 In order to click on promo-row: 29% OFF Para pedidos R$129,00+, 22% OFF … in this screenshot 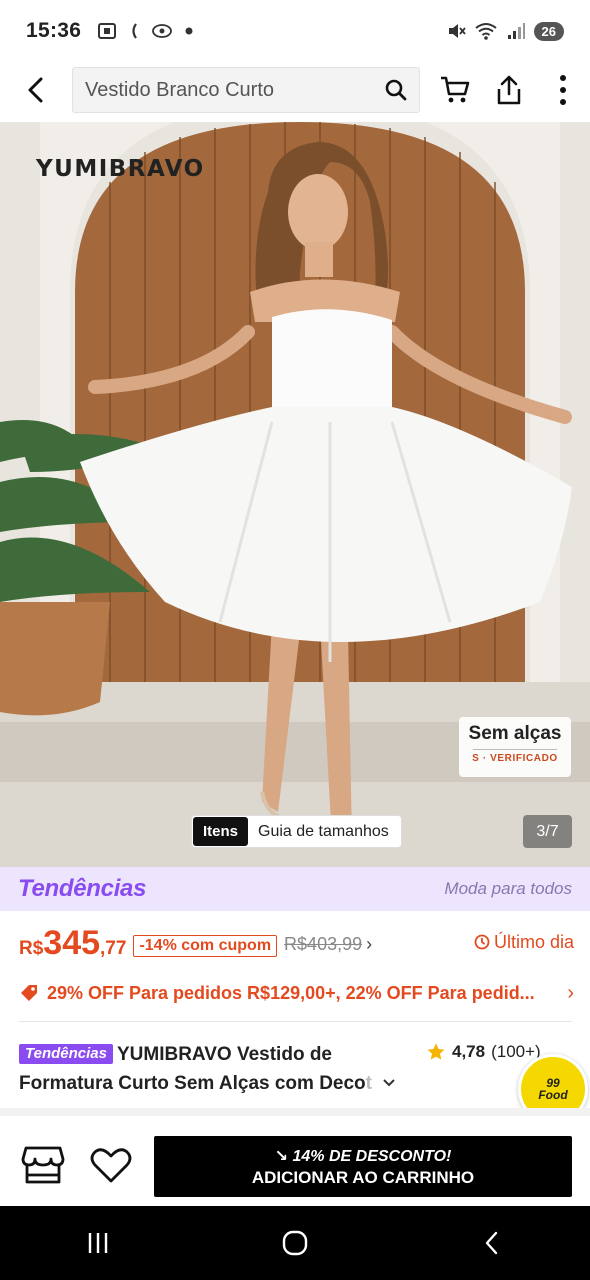, I will do `click(296, 993)`.